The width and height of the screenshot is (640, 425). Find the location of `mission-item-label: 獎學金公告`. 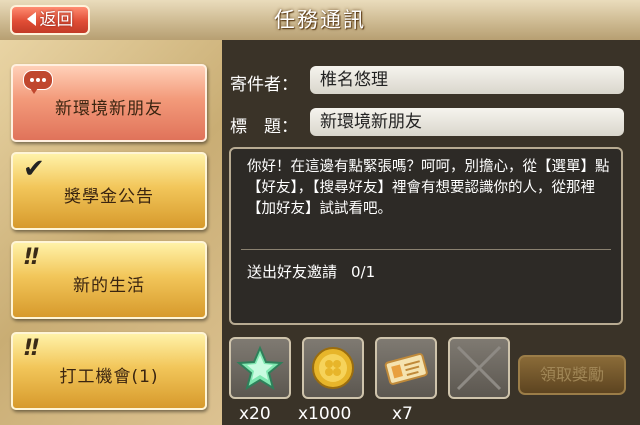

mission-item-label: 獎學金公告 is located at coordinates (109, 197).